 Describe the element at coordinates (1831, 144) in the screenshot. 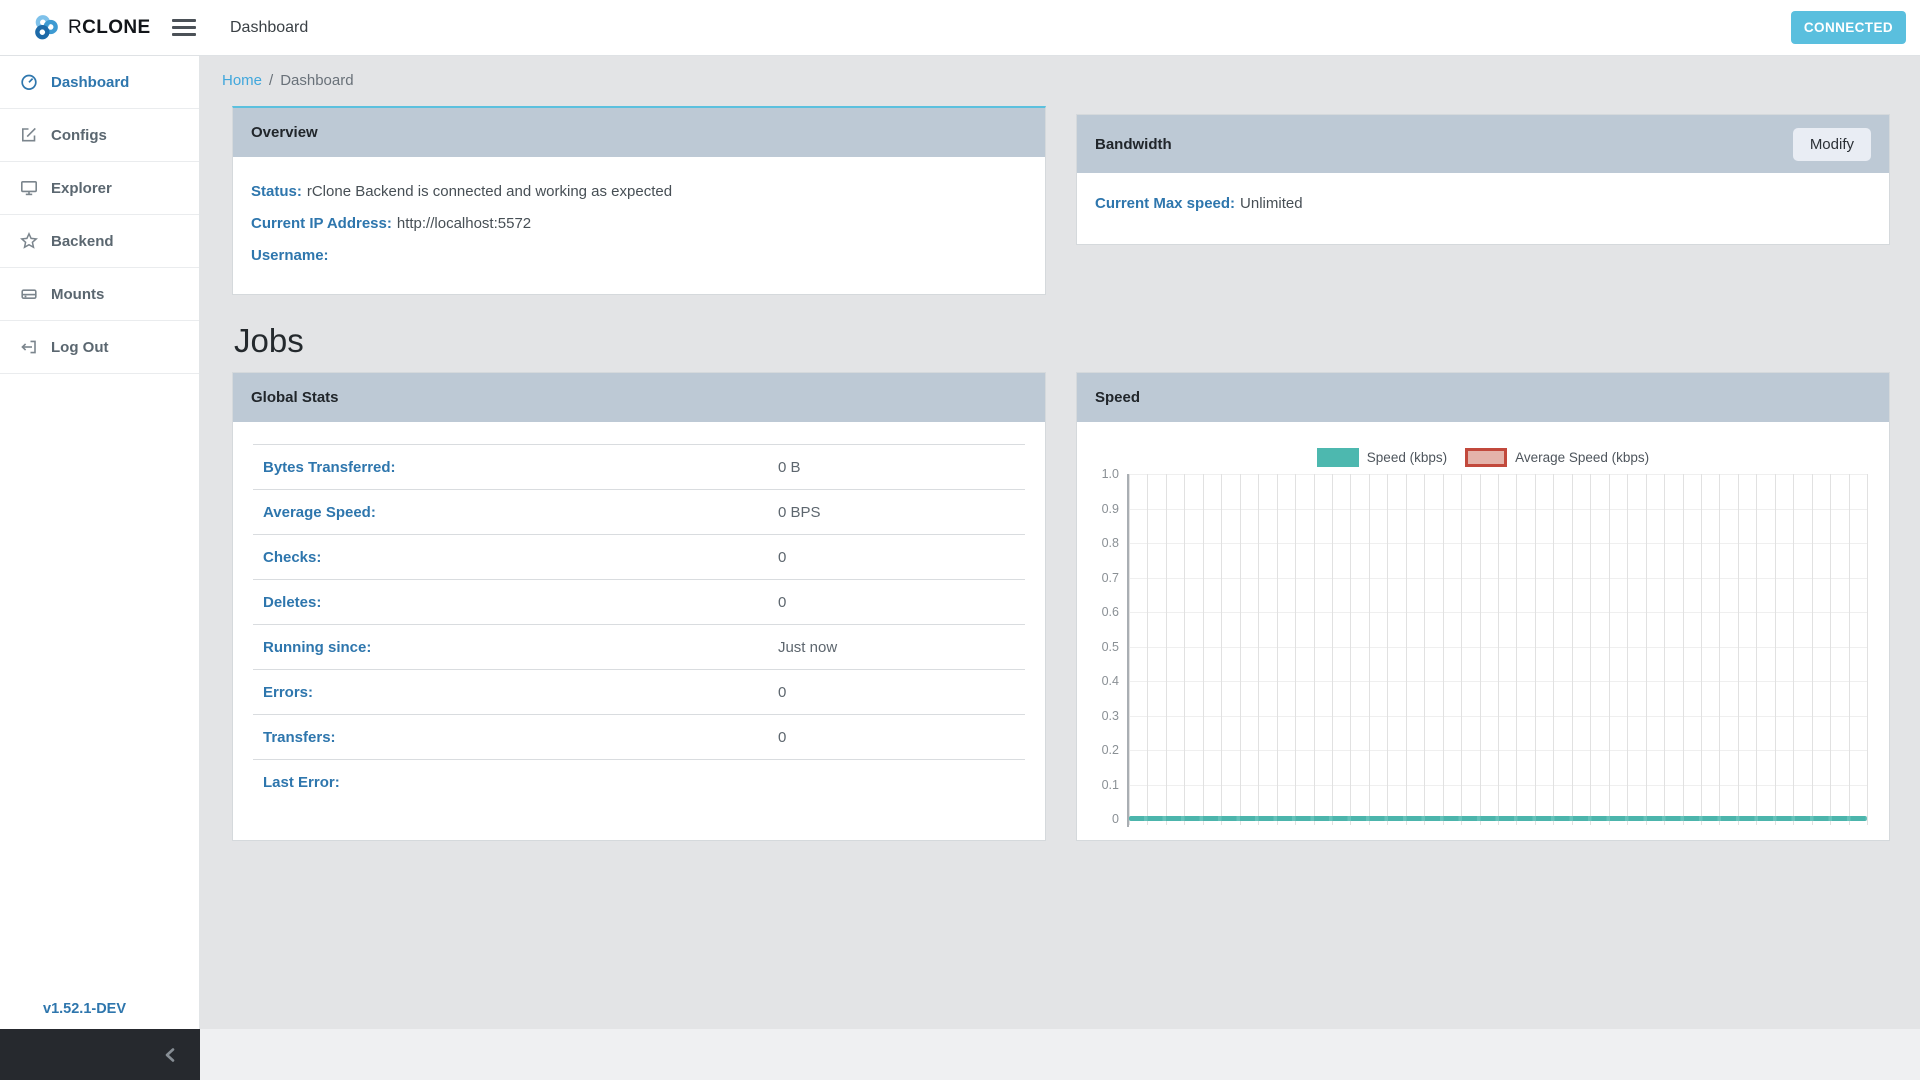

I see `modify-button: Modify` at that location.